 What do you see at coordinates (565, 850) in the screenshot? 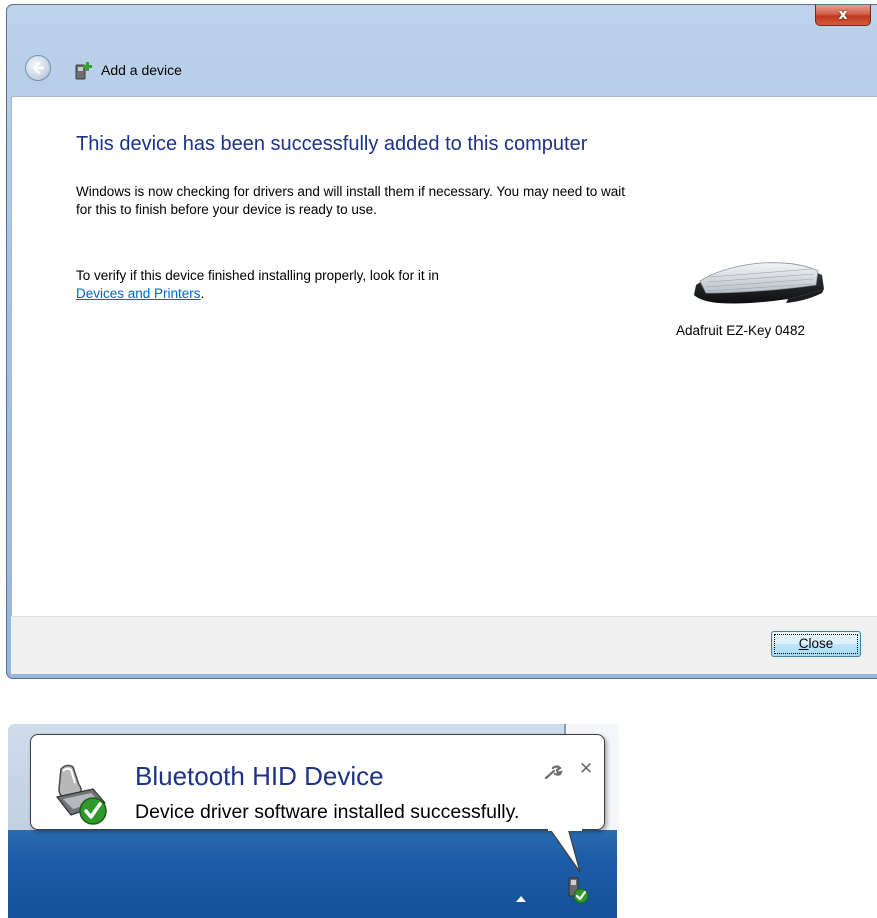
I see `balloon-pointer` at bounding box center [565, 850].